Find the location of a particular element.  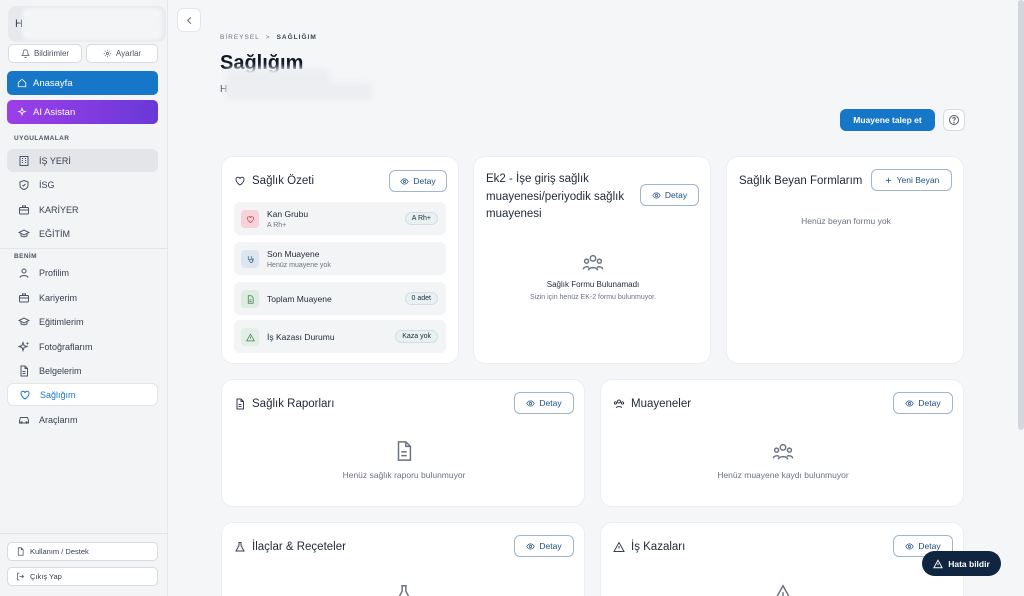

ek2-empty-text: Sizin için henüz EK-2 formu bulunmuyor. is located at coordinates (593, 297).